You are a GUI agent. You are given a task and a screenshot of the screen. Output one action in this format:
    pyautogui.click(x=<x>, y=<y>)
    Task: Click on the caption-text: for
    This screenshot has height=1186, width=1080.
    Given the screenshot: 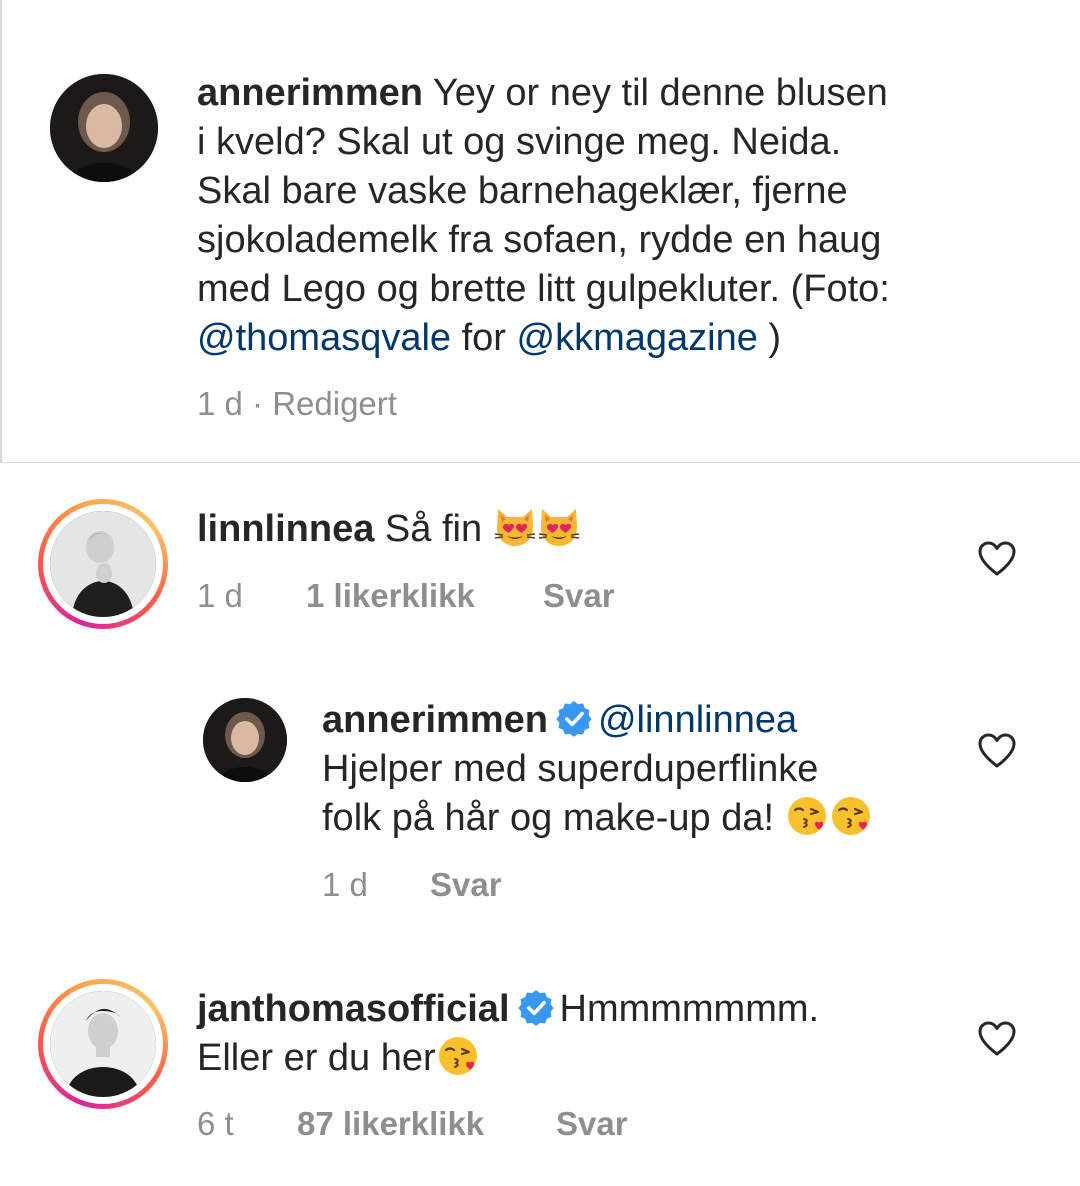 What is the action you would take?
    pyautogui.click(x=484, y=338)
    